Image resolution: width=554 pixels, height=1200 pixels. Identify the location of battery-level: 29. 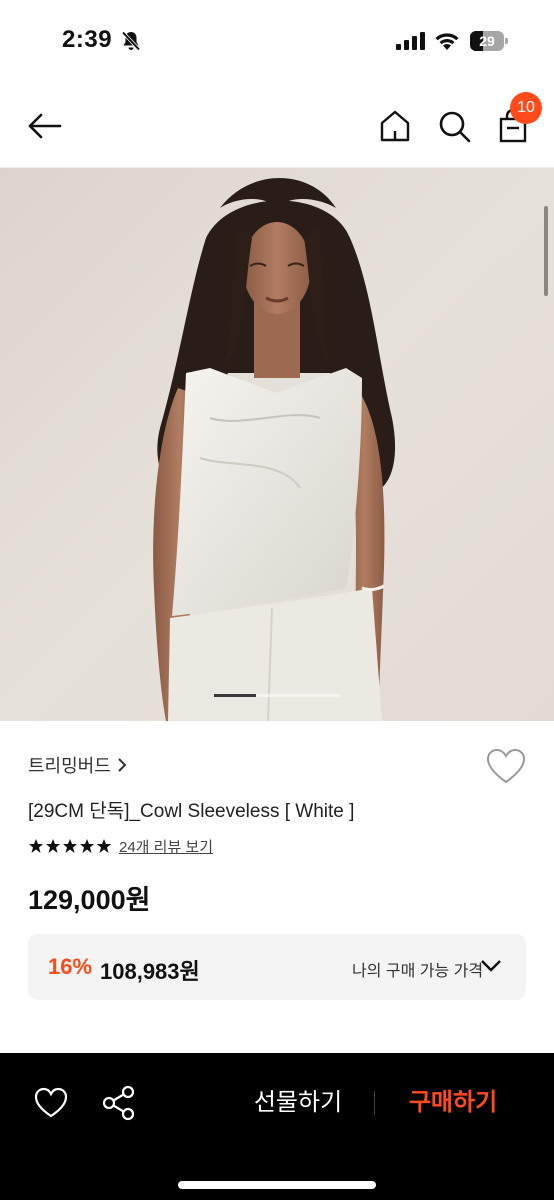
(487, 41).